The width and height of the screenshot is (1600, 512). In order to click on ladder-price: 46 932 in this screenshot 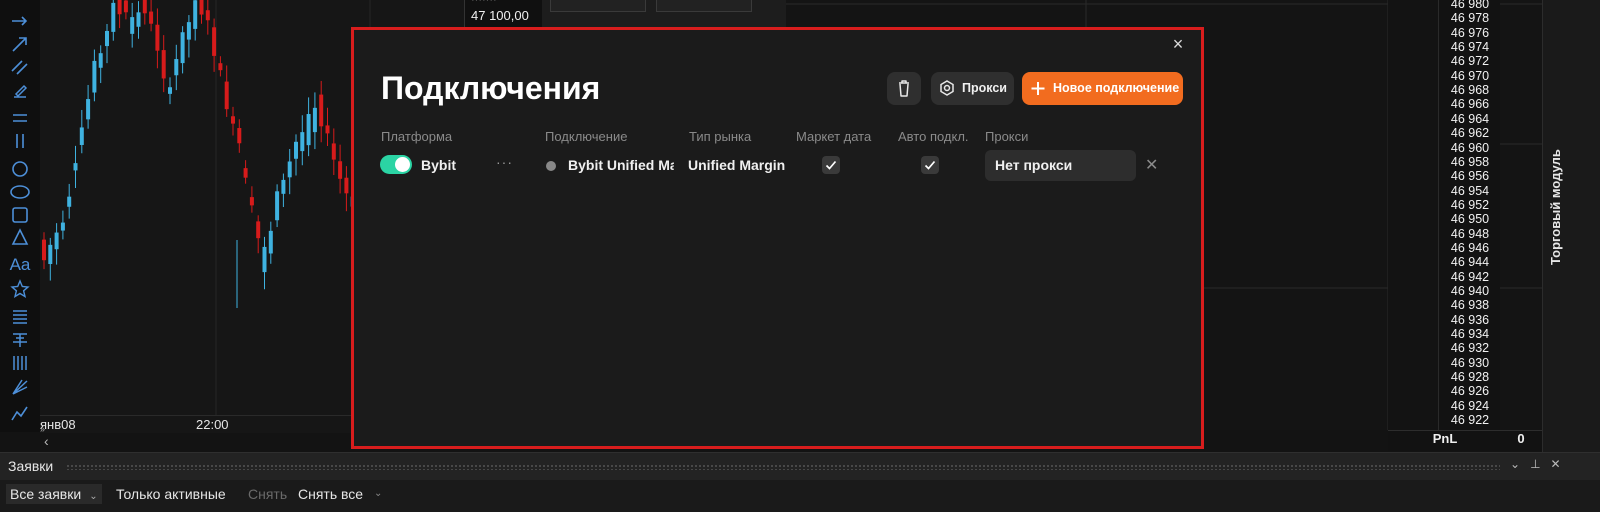, I will do `click(1470, 348)`.